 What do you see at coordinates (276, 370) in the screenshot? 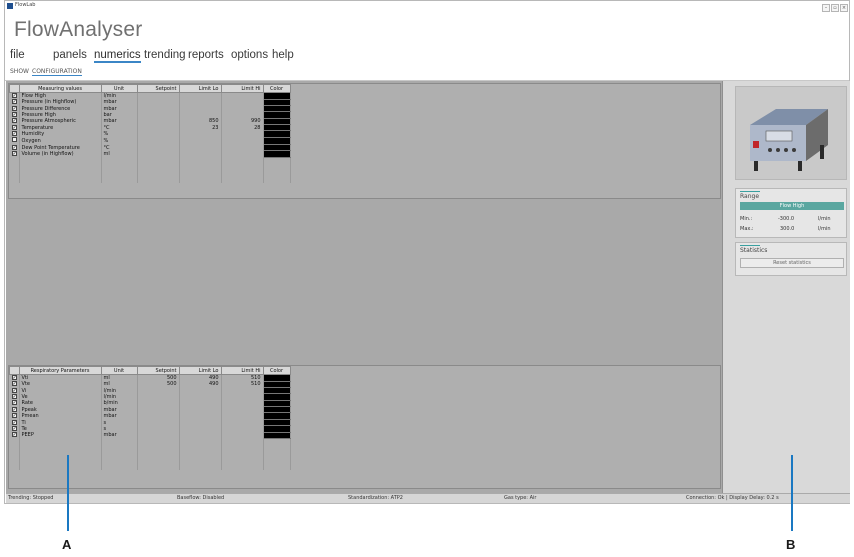
I see `header-color: Color` at bounding box center [276, 370].